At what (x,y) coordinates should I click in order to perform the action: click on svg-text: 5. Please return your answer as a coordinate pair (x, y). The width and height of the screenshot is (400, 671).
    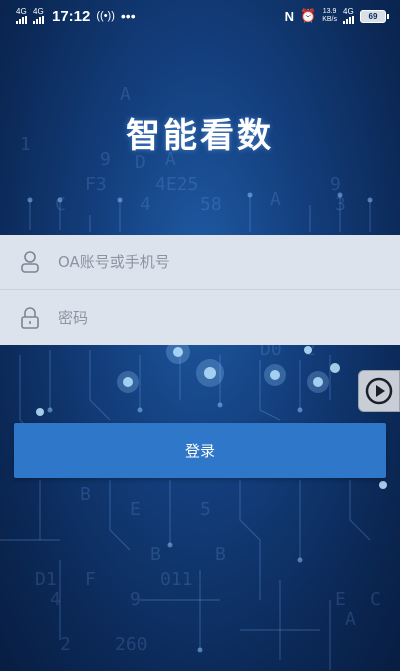
    Looking at the image, I should click on (205, 509).